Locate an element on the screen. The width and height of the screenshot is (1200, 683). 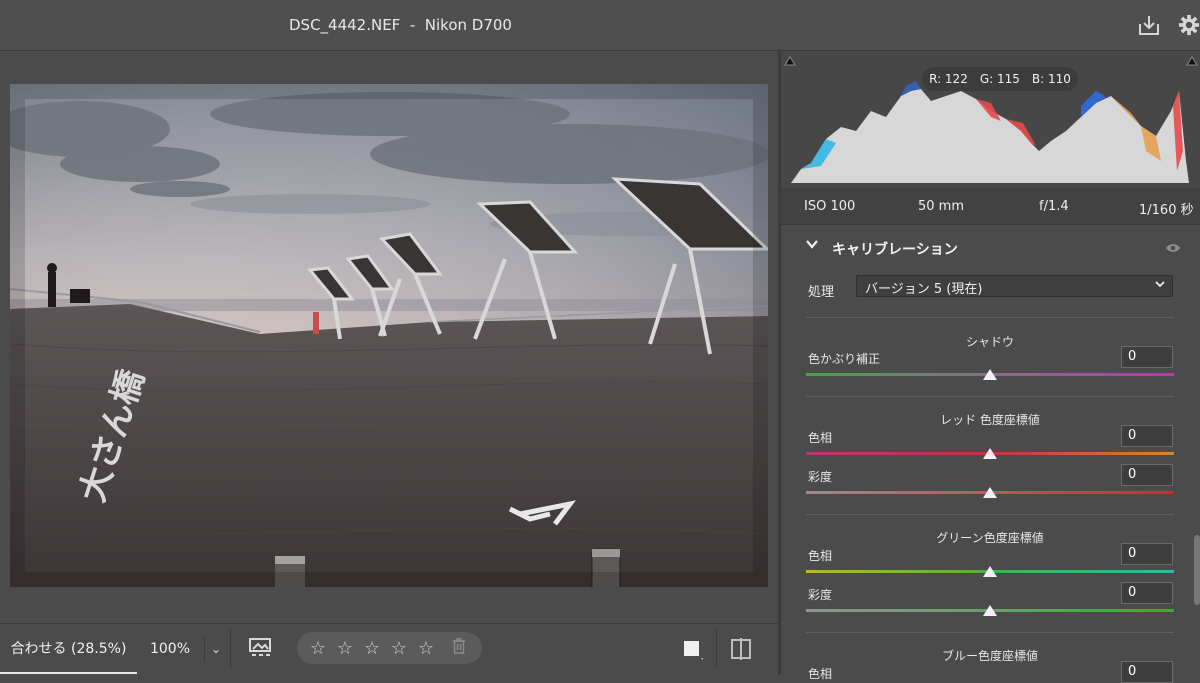
shutter-speed-value: 1/160 秒 is located at coordinates (1166, 210).